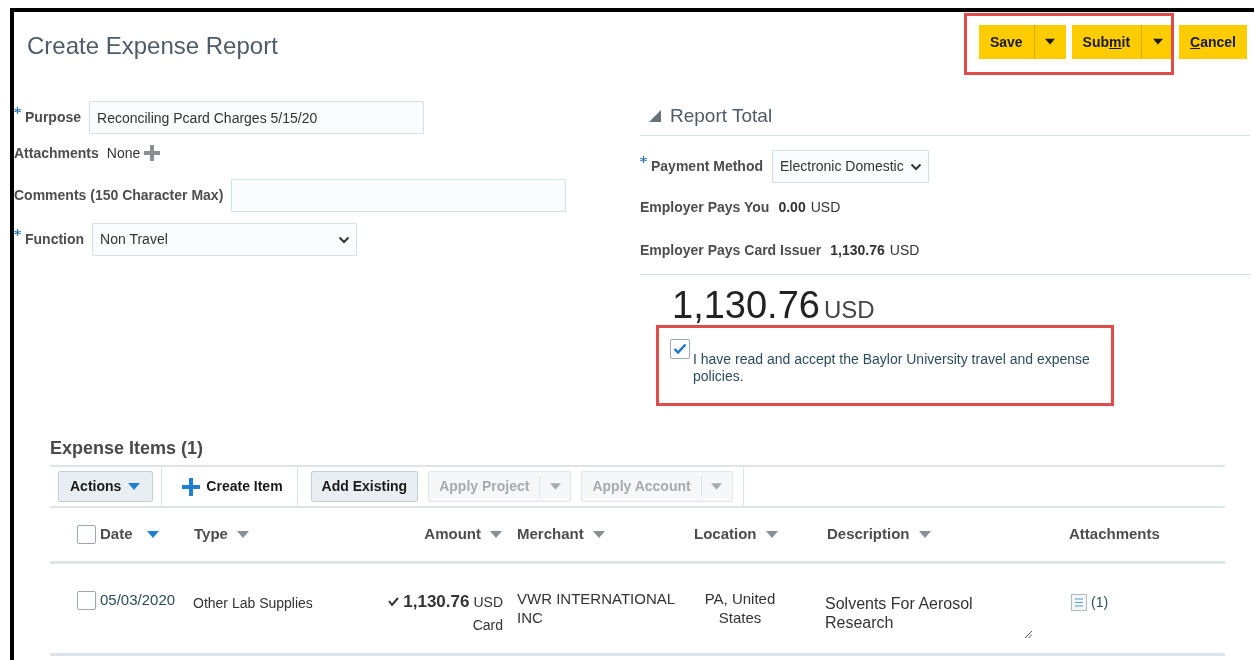 Image resolution: width=1254 pixels, height=660 pixels. Describe the element at coordinates (123, 153) in the screenshot. I see `field-value: None` at that location.